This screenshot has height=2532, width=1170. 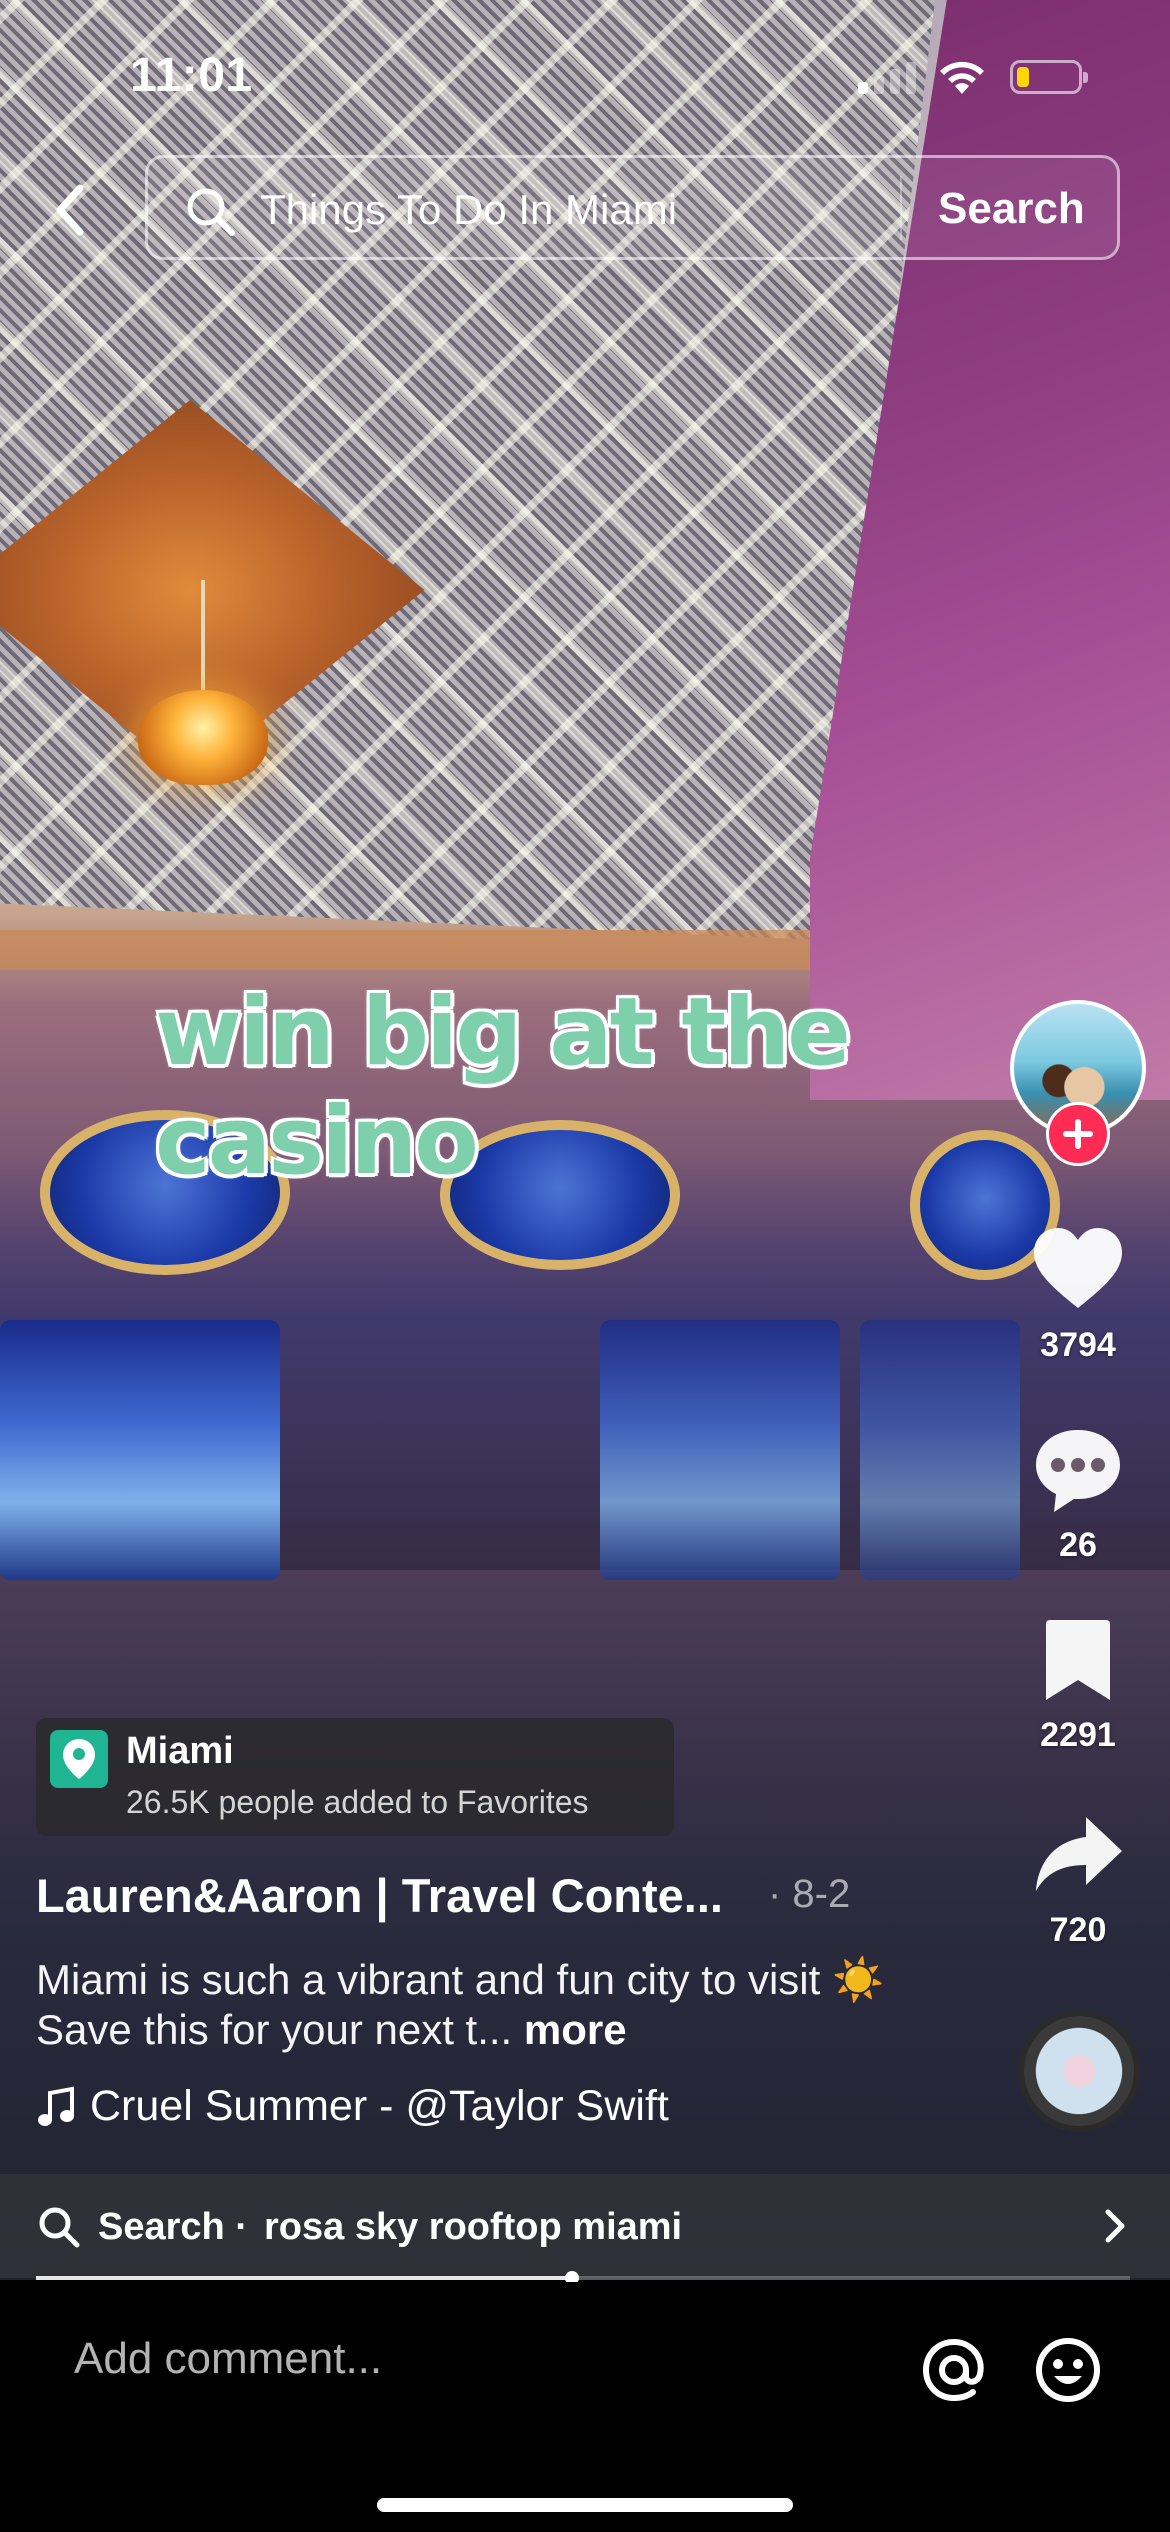 I want to click on like-button: 3794, so click(x=1078, y=1292).